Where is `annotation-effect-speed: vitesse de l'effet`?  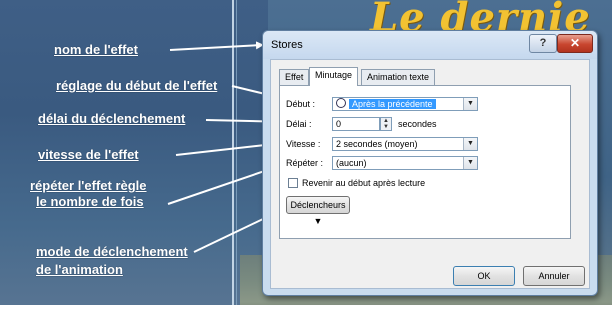 annotation-effect-speed: vitesse de l'effet is located at coordinates (88, 154).